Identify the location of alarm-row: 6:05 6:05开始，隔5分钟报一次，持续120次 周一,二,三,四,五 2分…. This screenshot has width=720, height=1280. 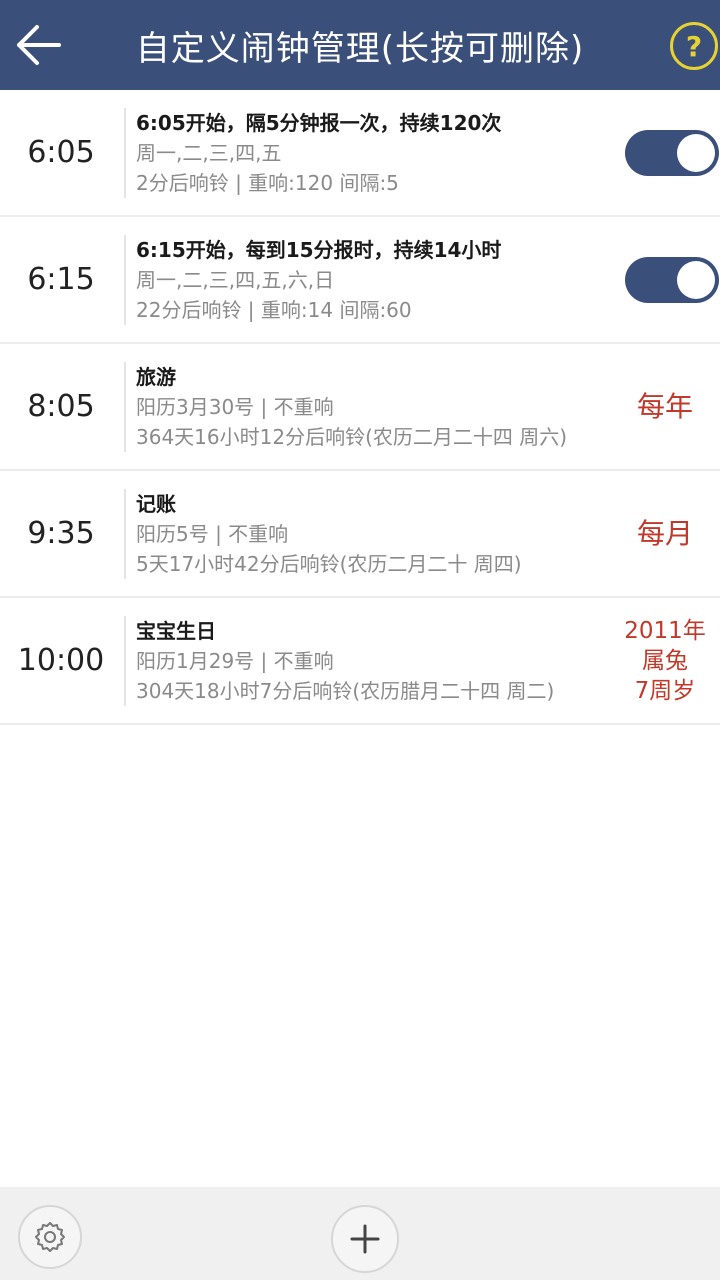
(360, 153).